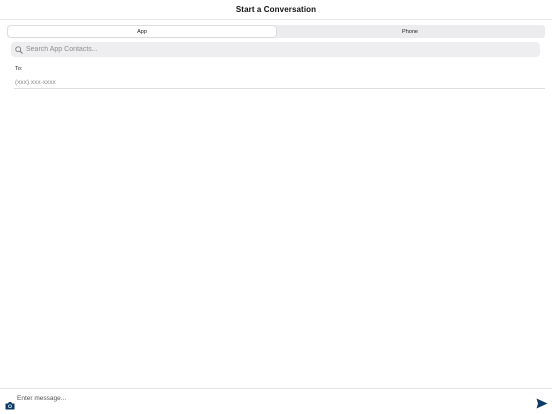 The image size is (552, 414). What do you see at coordinates (19, 50) in the screenshot?
I see `search-icon` at bounding box center [19, 50].